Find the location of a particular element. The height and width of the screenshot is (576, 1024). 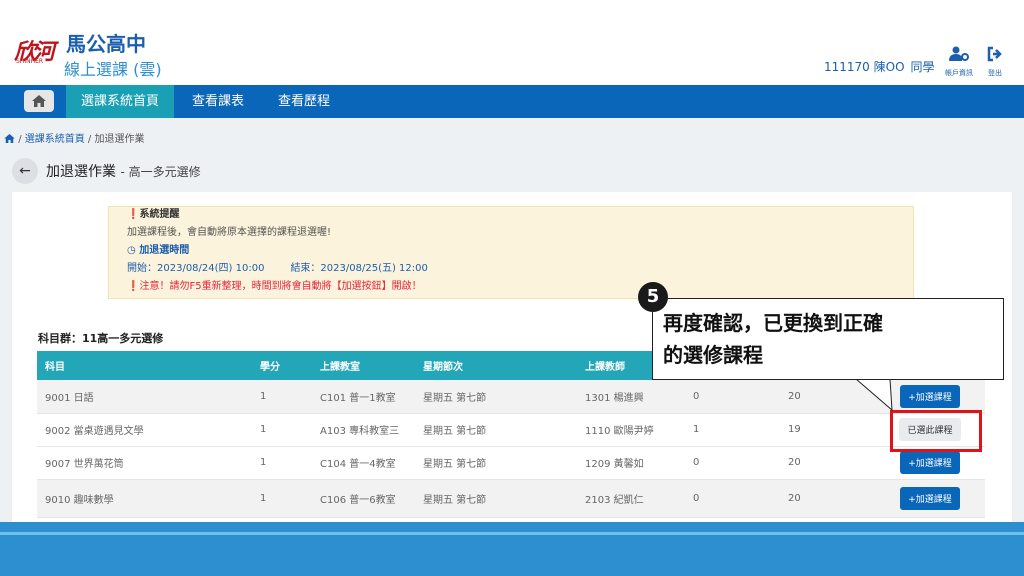

col-period: 星期節次 is located at coordinates (496, 365).